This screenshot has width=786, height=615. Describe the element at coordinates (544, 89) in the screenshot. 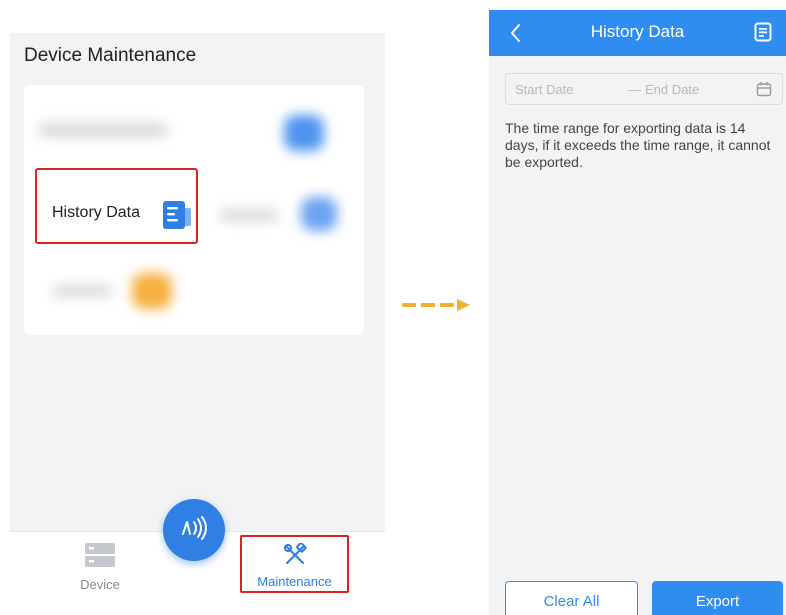

I see `start-date-input: Start Date` at that location.